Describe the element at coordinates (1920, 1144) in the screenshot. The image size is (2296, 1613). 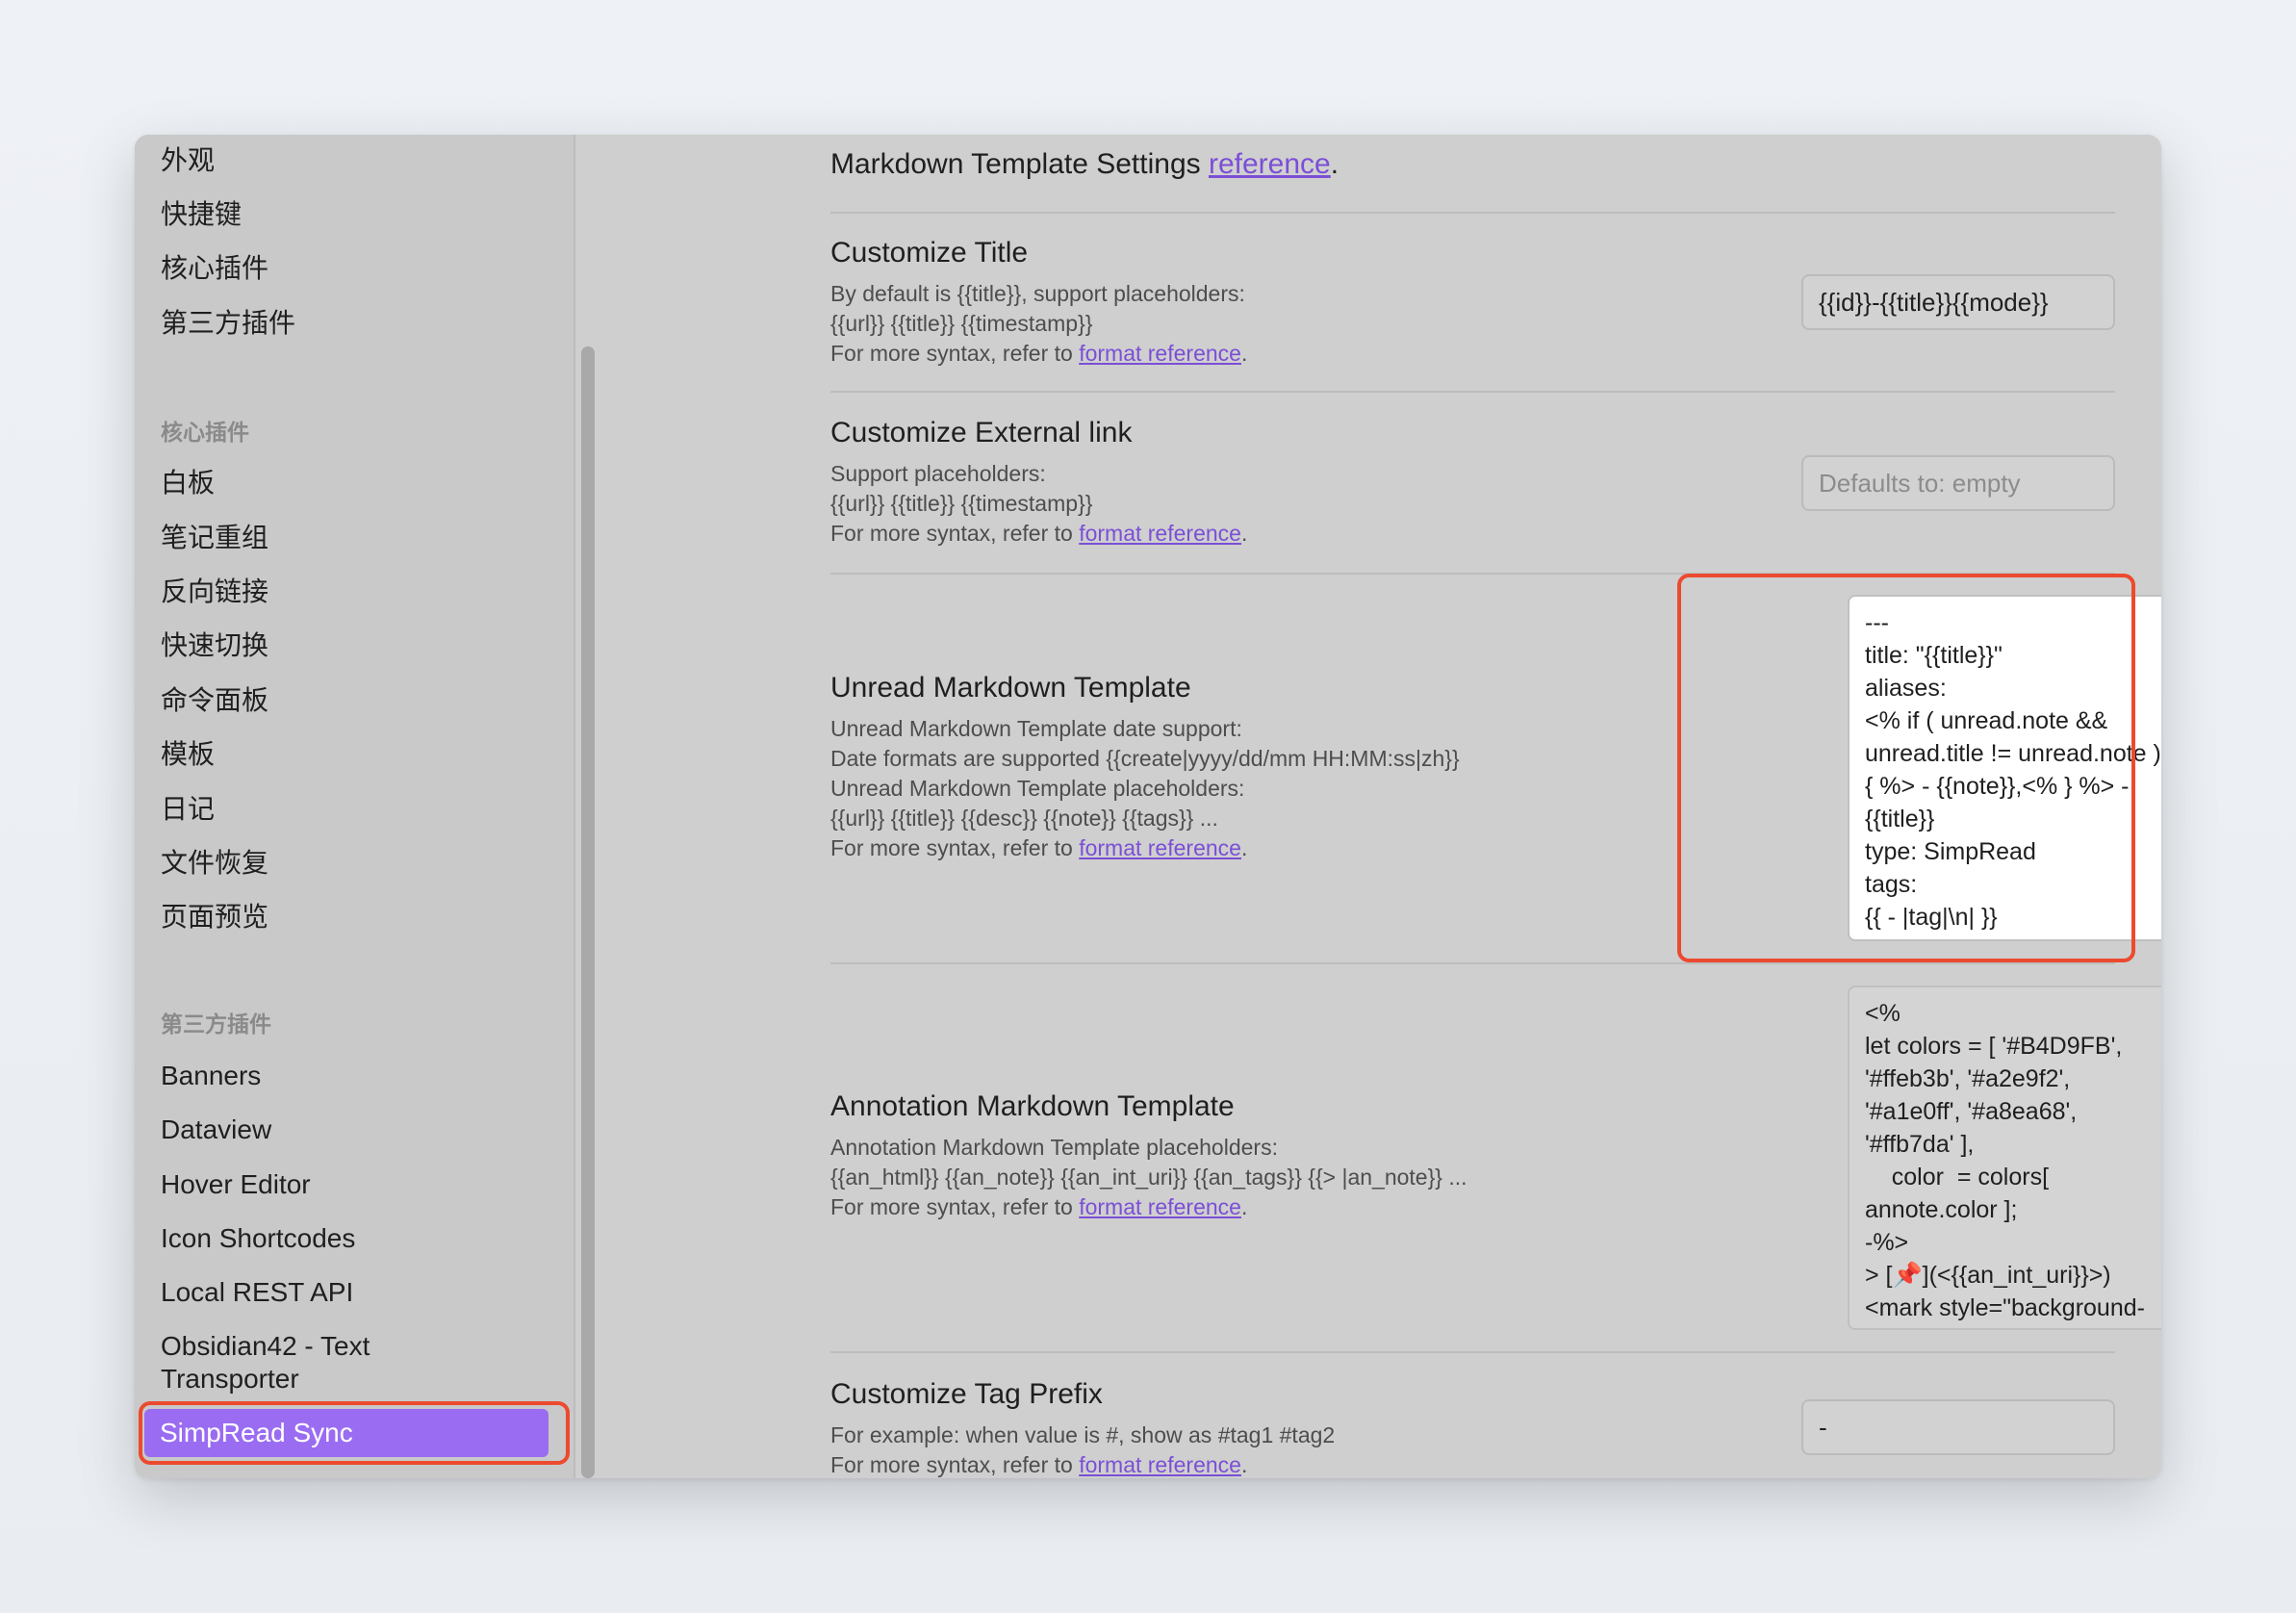
I see `code-line: '#ffb7da' ],` at that location.